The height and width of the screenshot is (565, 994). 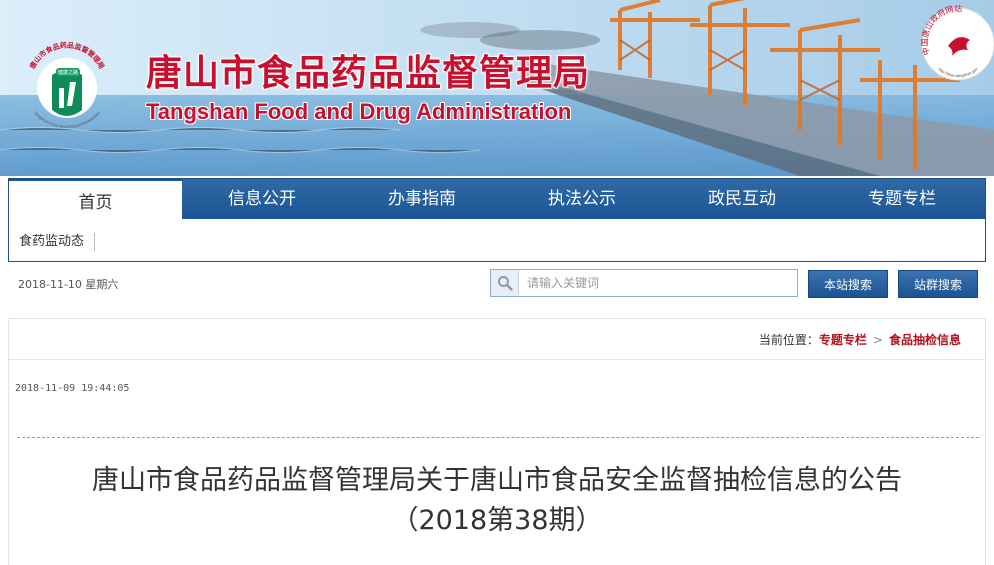 I want to click on search-box, so click(x=644, y=283).